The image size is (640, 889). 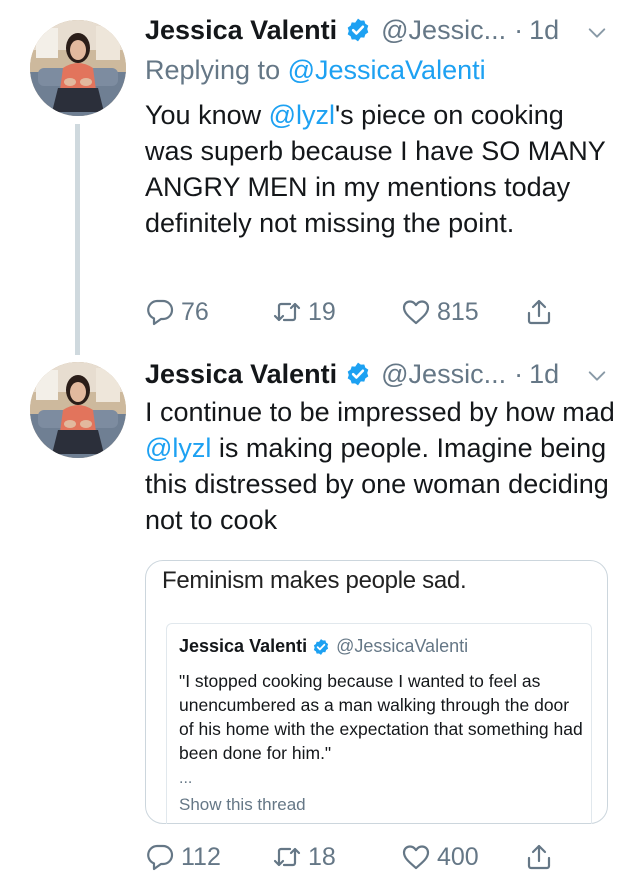 I want to click on tweet-actions: 112 18 400, so click(x=375, y=860).